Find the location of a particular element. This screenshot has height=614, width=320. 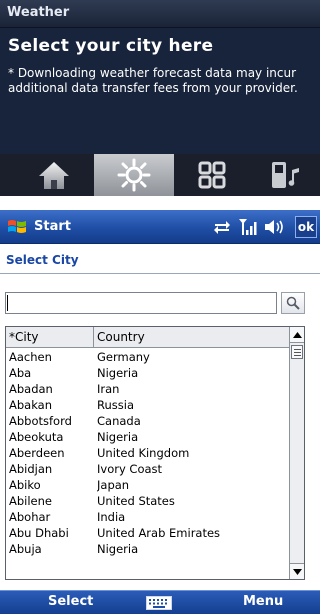

list-item: Abilene United States is located at coordinates (147, 501).